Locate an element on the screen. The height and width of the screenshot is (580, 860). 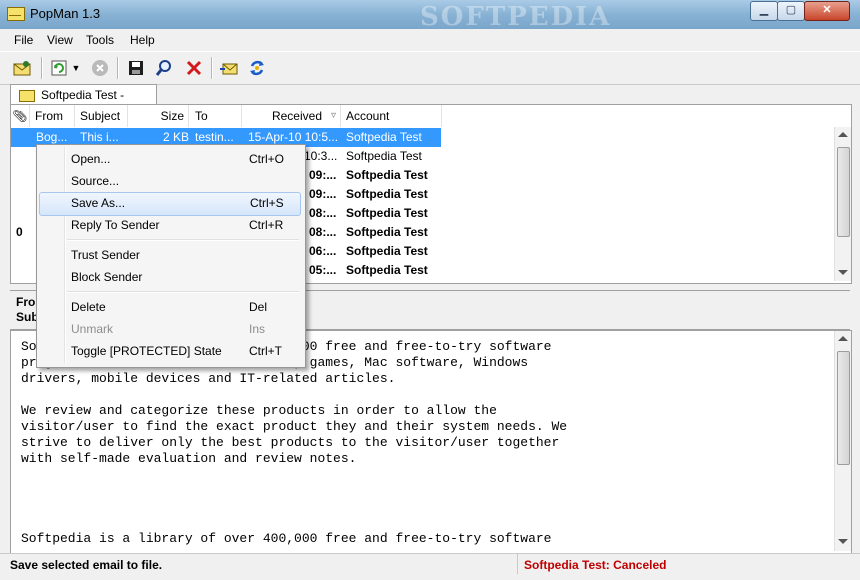
header-from-label: Fro is located at coordinates (26, 302).